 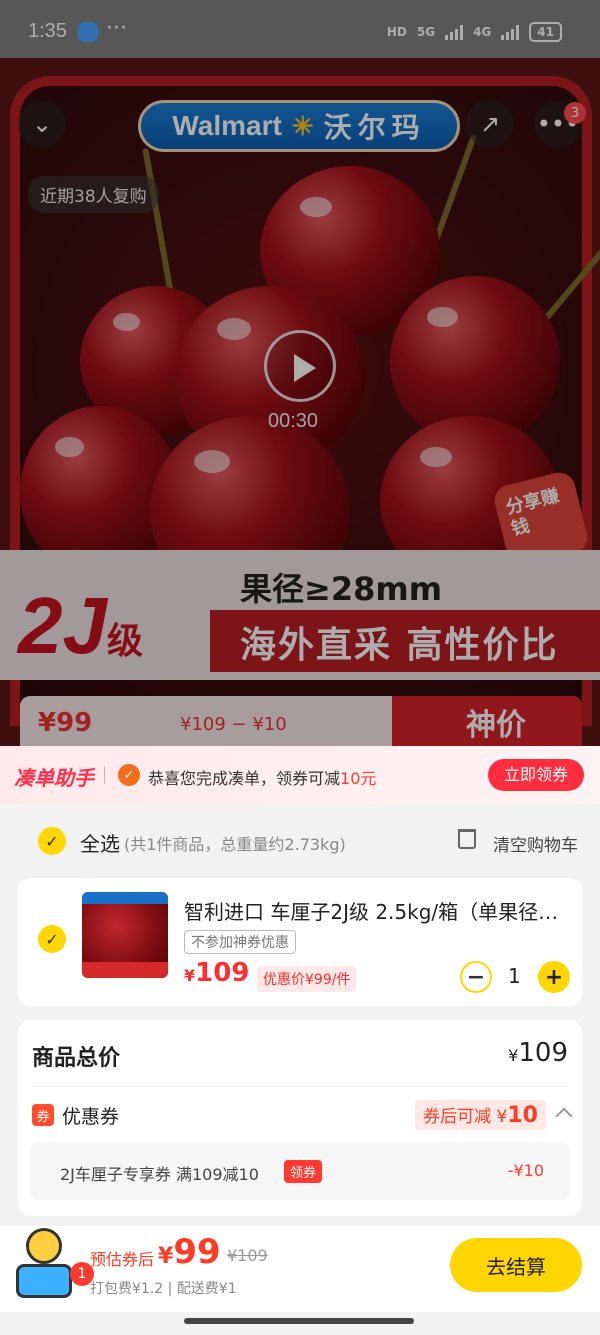 I want to click on clear-cart-button: 清空购物车, so click(x=535, y=843).